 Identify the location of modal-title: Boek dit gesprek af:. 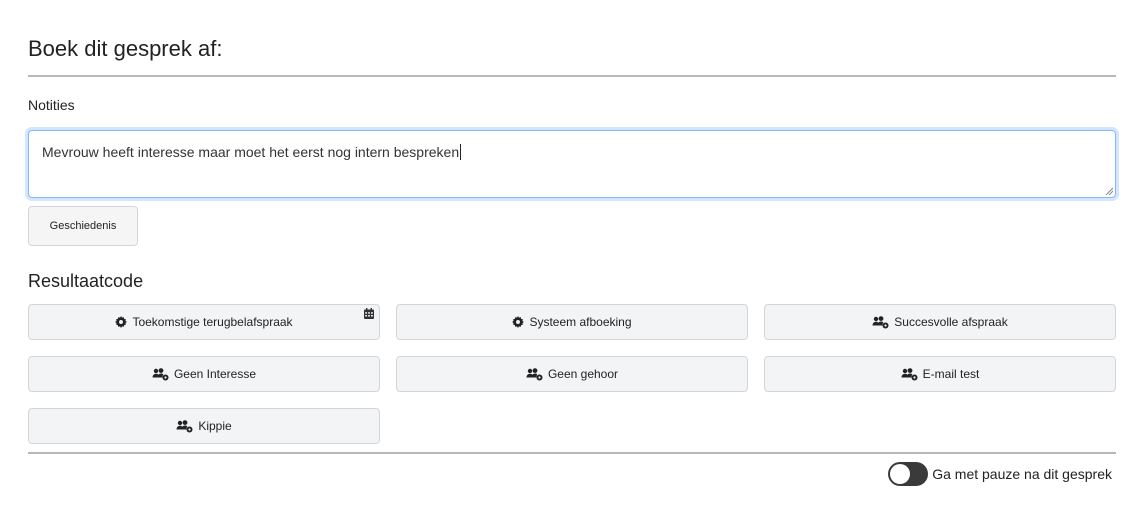
(125, 48).